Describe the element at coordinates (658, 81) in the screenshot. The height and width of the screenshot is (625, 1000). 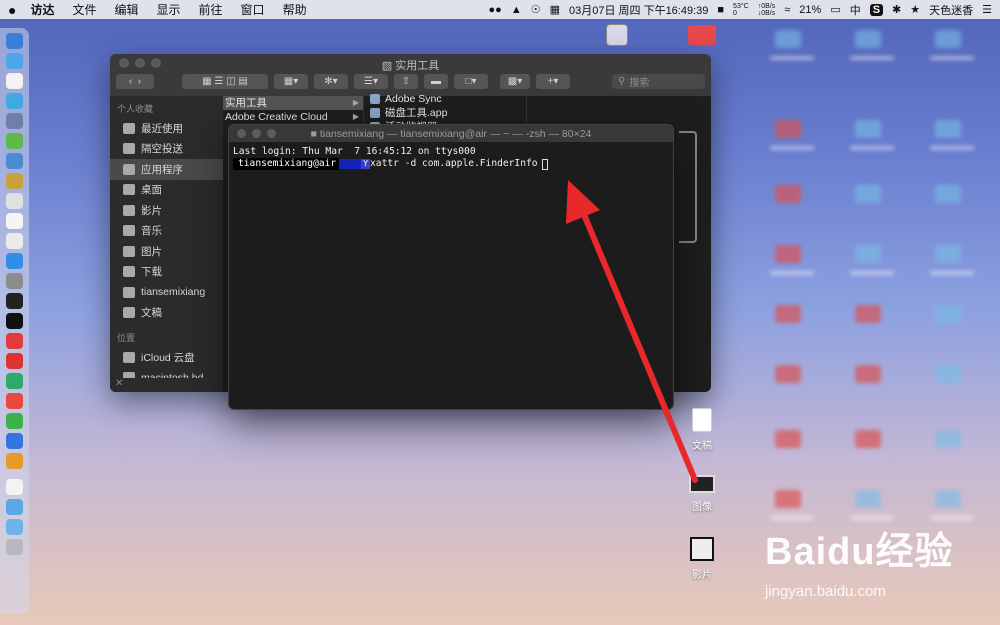
I see `finder-search-field: ⚲ 搜索` at that location.